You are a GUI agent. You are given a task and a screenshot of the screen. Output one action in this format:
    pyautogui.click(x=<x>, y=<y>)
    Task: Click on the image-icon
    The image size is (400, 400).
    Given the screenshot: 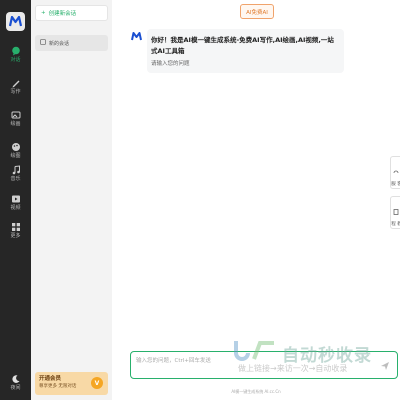 What is the action you would take?
    pyautogui.click(x=16, y=115)
    